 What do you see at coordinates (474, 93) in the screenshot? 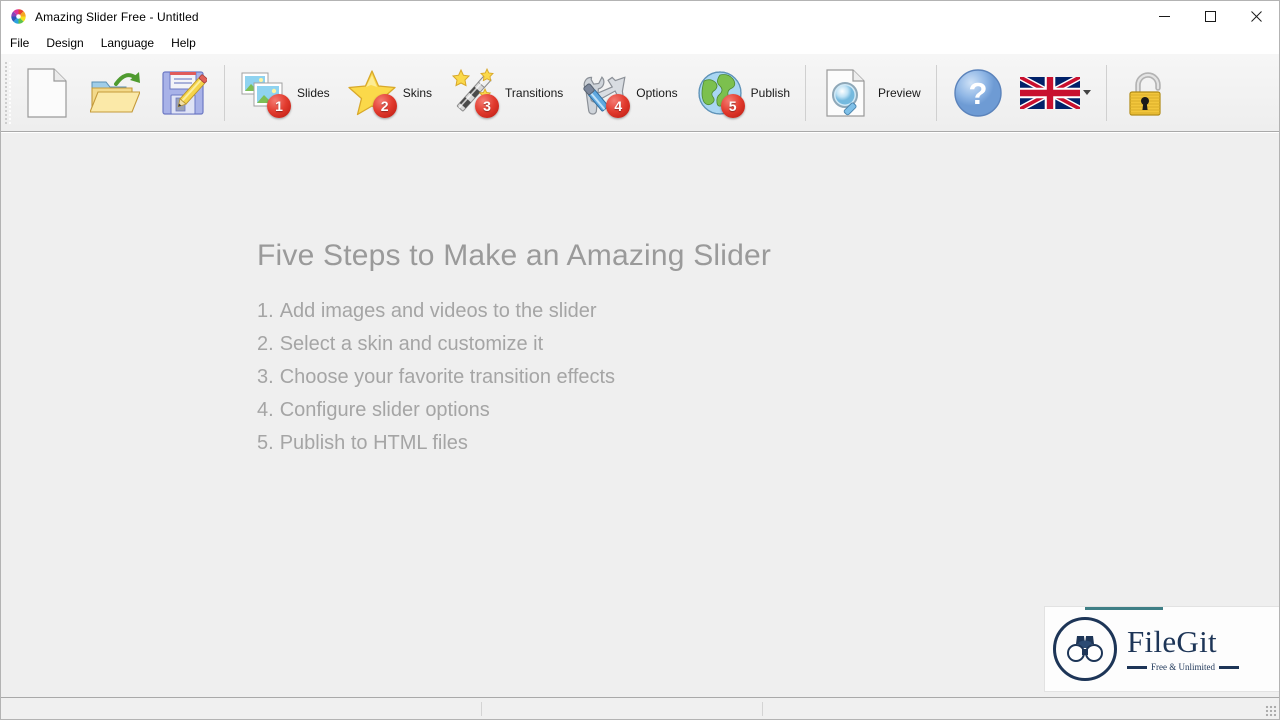
I see `magic-wand-icon: 3` at bounding box center [474, 93].